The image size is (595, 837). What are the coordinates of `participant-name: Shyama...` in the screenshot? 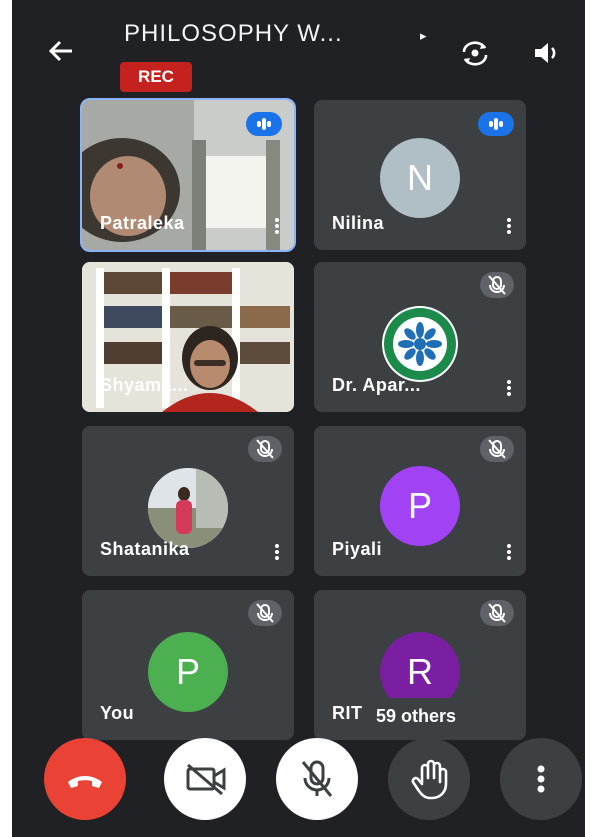 It's located at (144, 385).